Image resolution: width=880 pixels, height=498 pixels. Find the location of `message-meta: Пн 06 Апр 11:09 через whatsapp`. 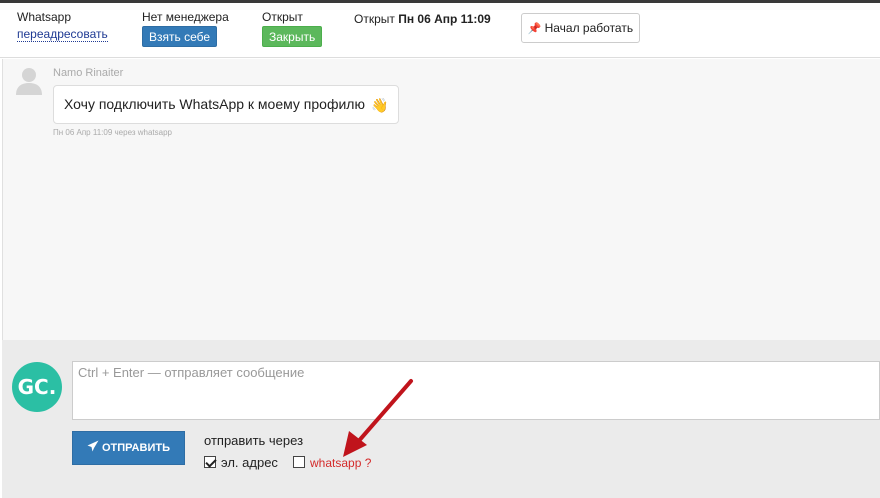

message-meta: Пн 06 Апр 11:09 через whatsapp is located at coordinates (112, 132).